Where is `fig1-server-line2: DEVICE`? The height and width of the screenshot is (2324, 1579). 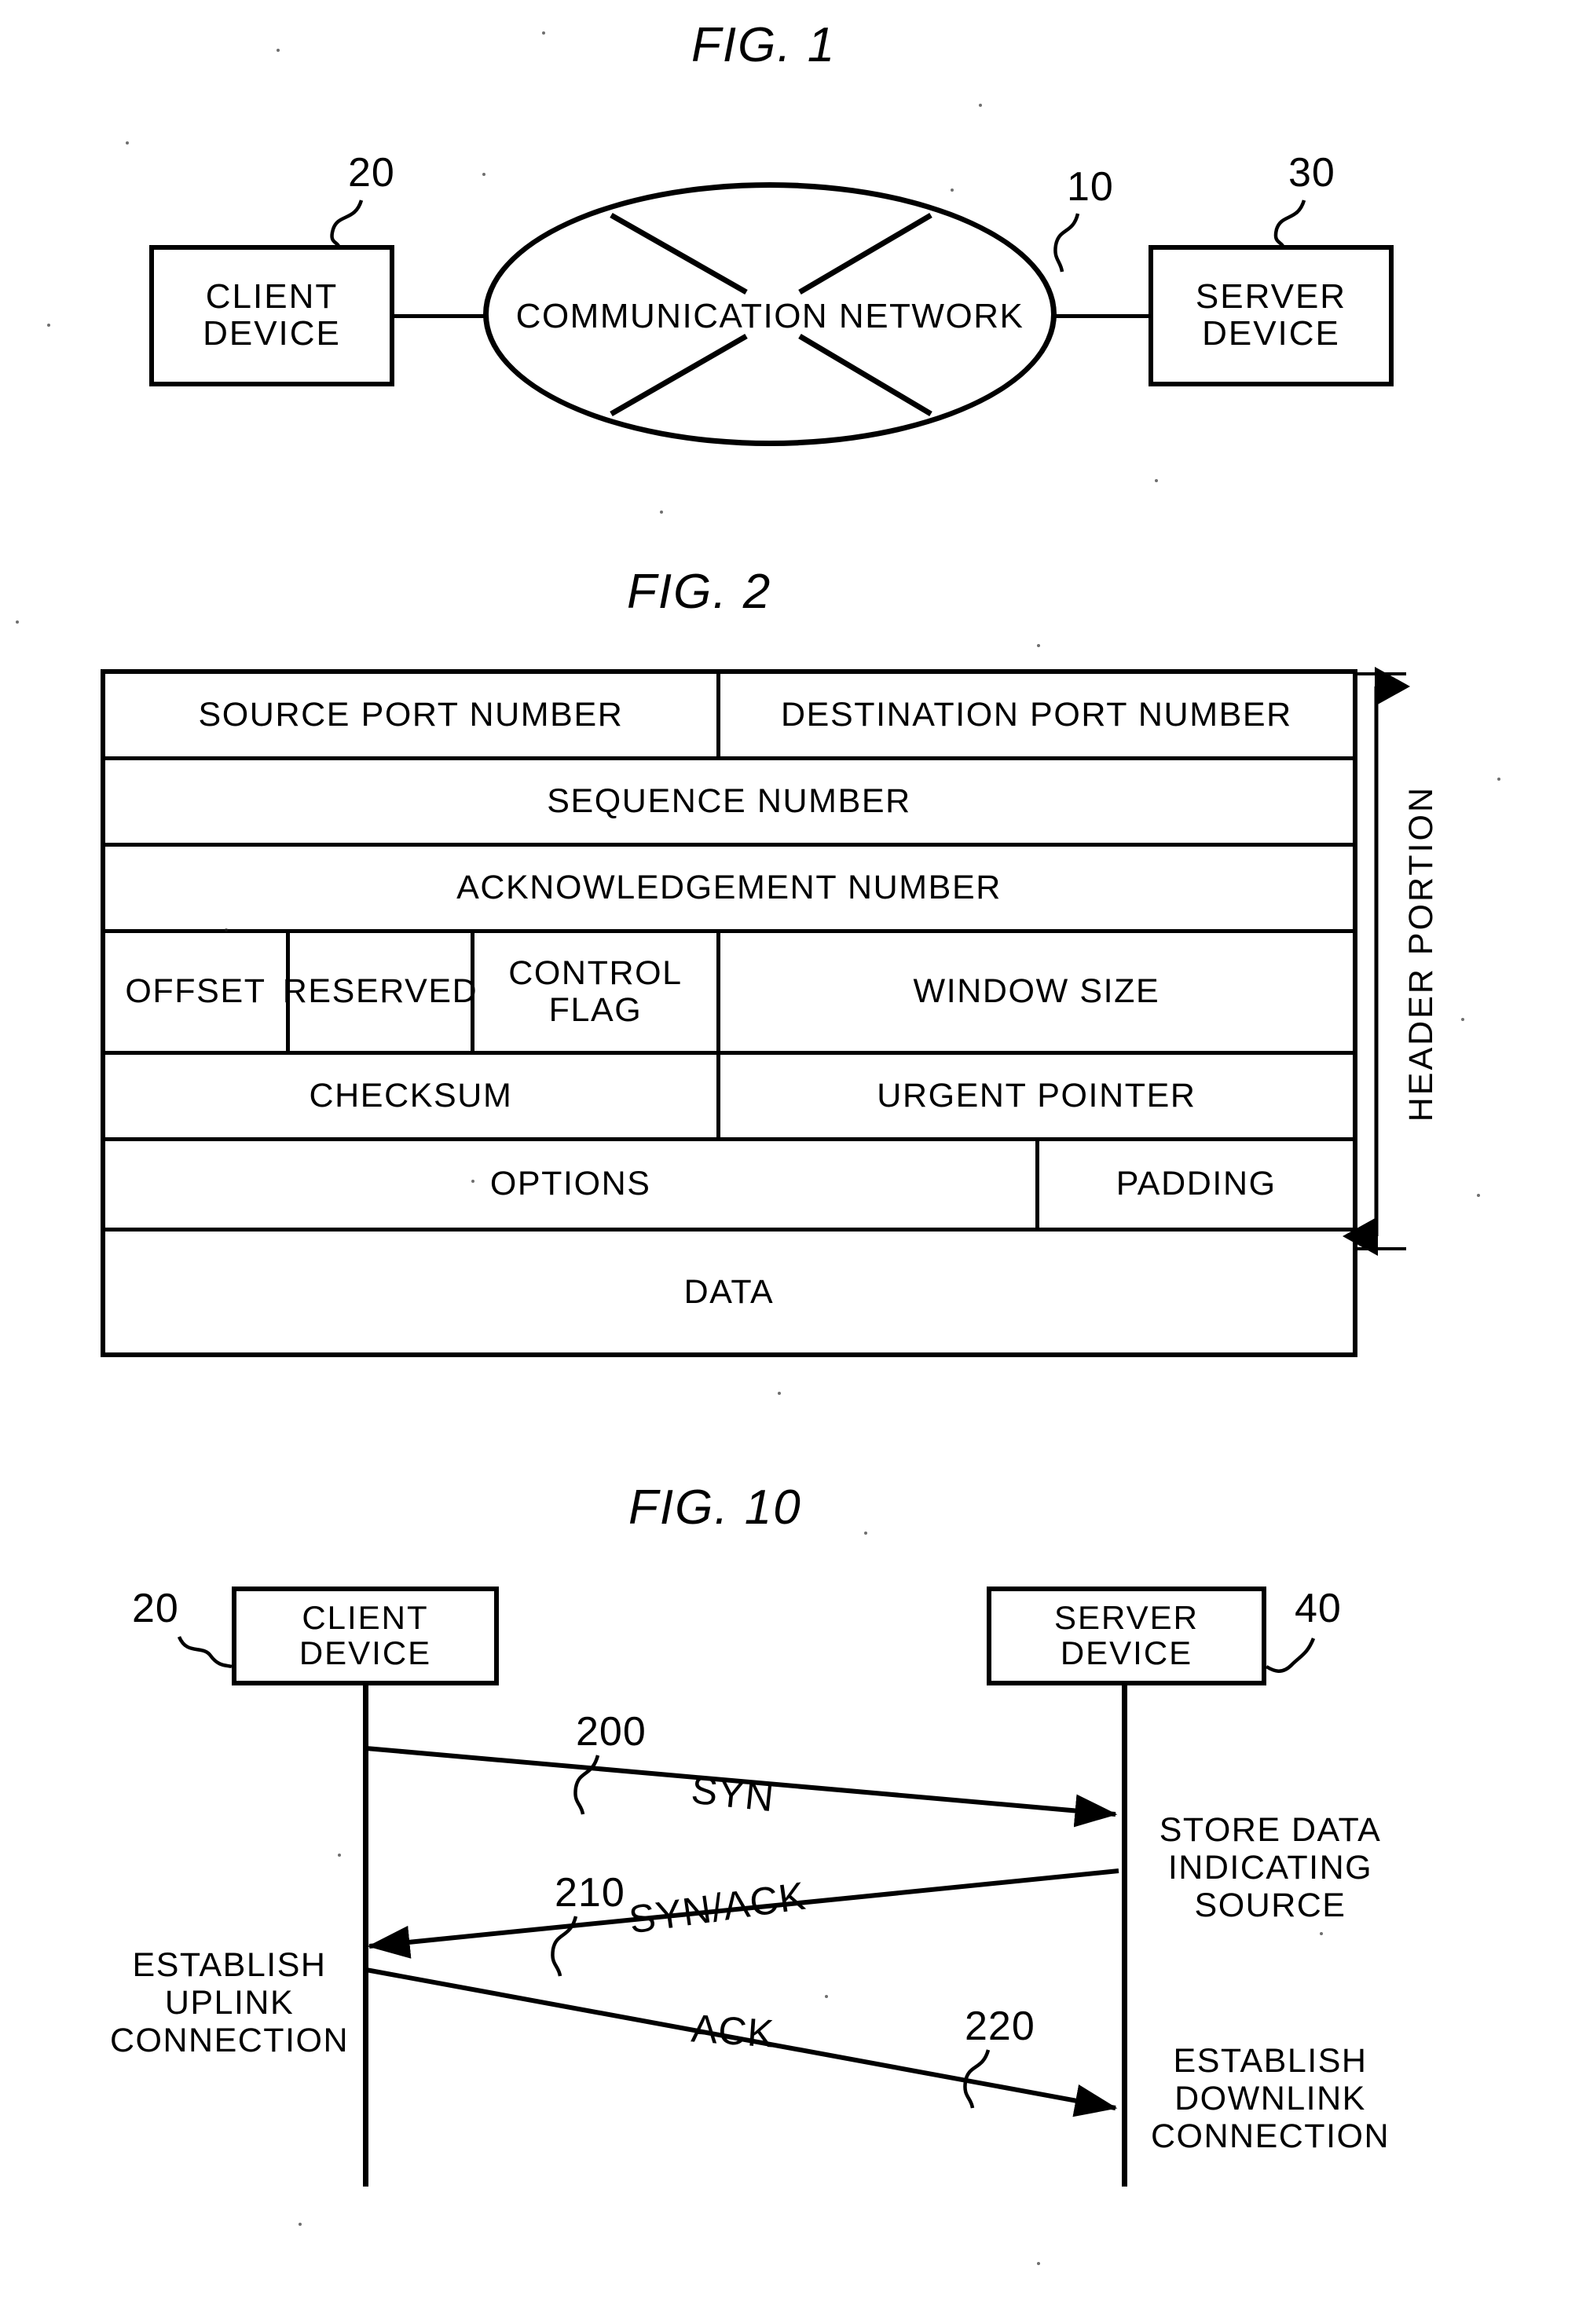 fig1-server-line2: DEVICE is located at coordinates (1271, 333).